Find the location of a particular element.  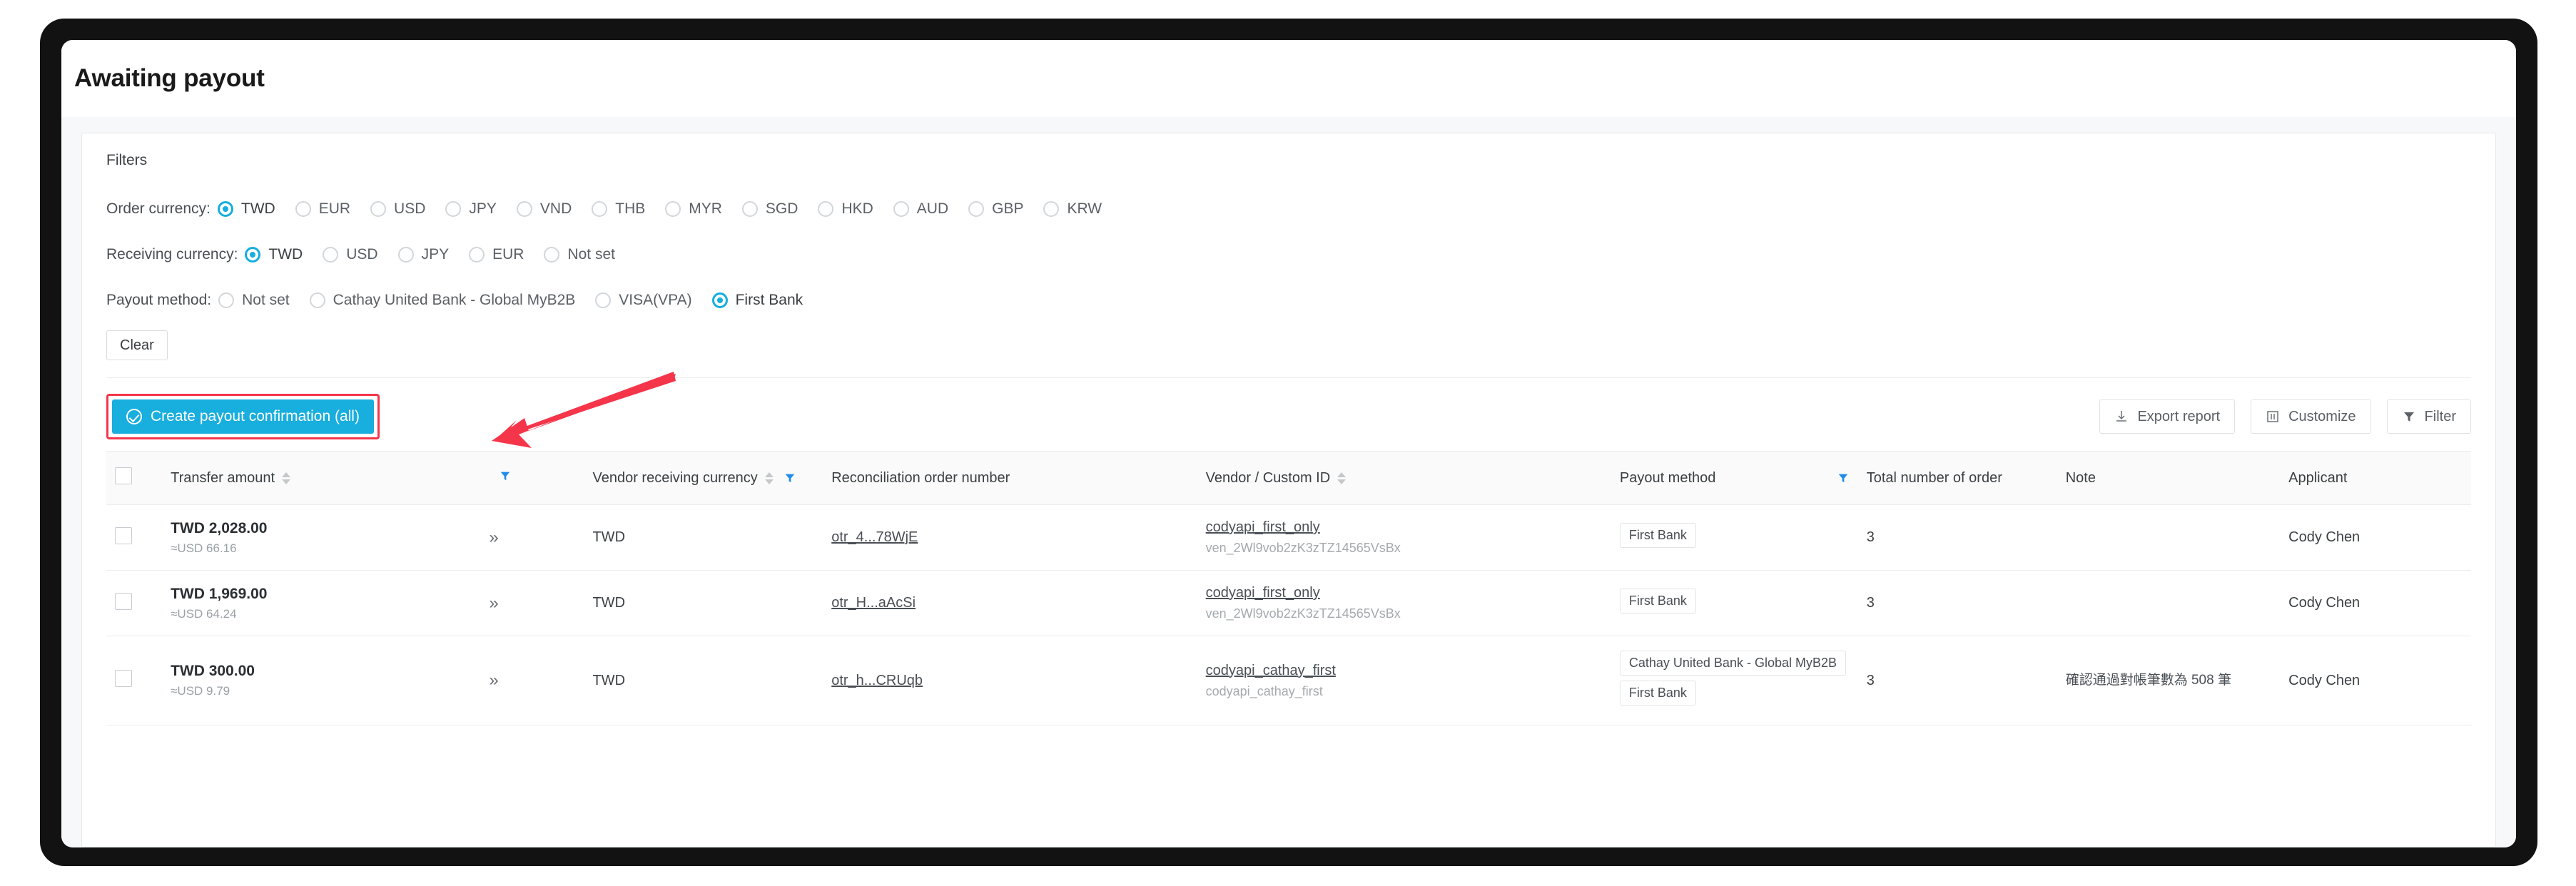

reconciliation-order-link: otr_h...CRUqb is located at coordinates (877, 680).